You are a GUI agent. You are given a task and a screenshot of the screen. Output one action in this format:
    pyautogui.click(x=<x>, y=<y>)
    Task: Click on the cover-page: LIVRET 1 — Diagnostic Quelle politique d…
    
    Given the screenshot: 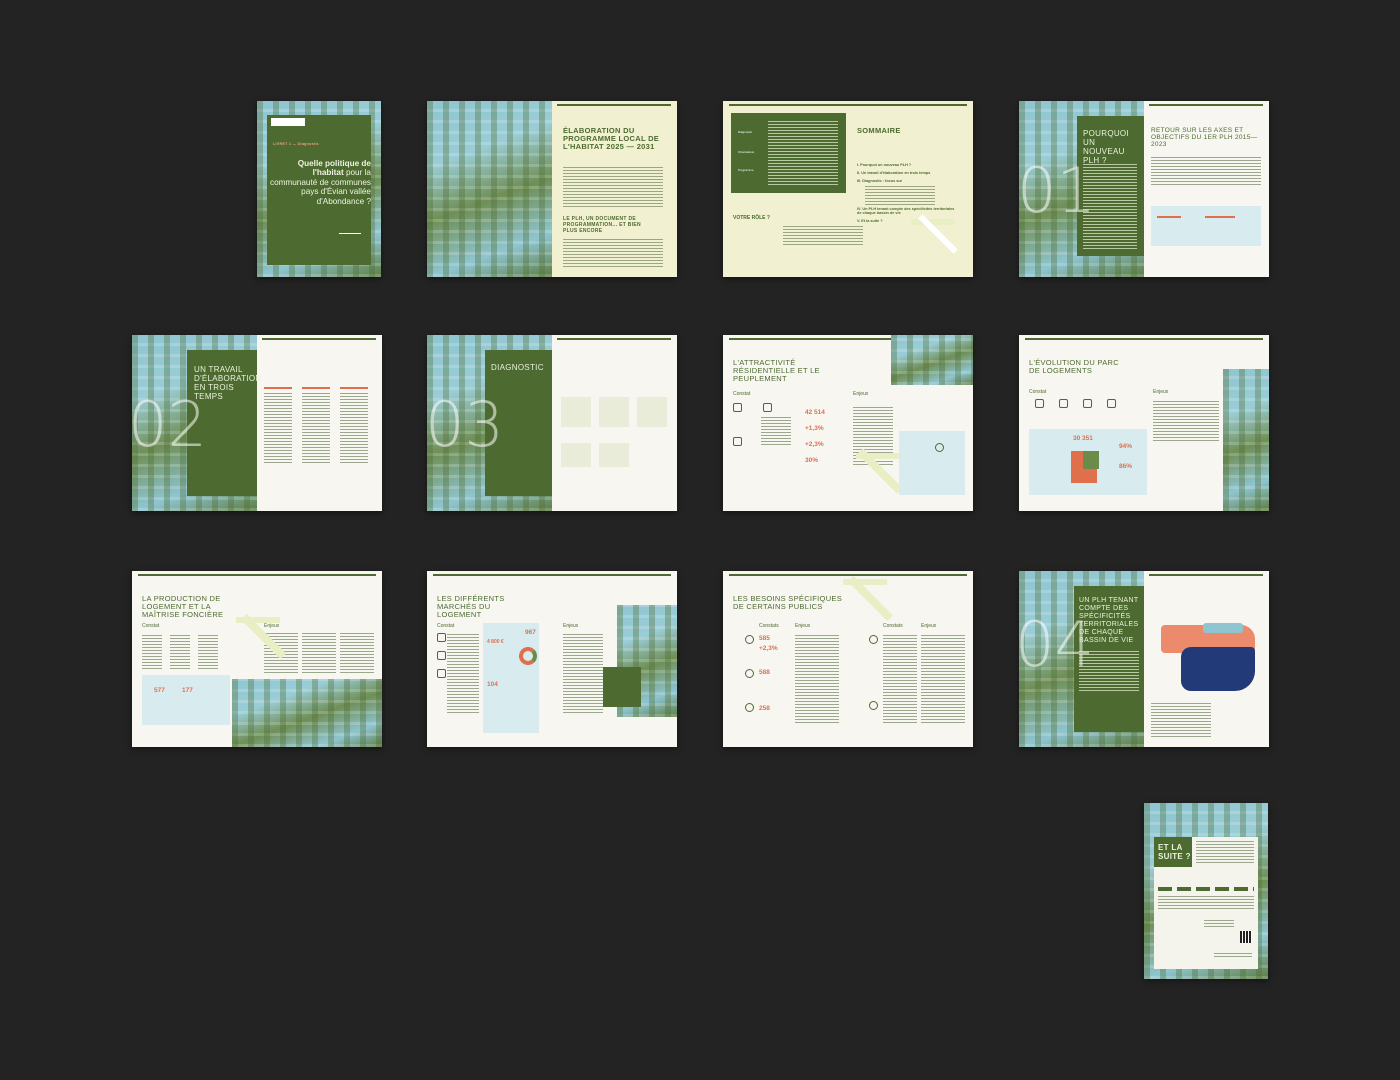 What is the action you would take?
    pyautogui.click(x=319, y=189)
    